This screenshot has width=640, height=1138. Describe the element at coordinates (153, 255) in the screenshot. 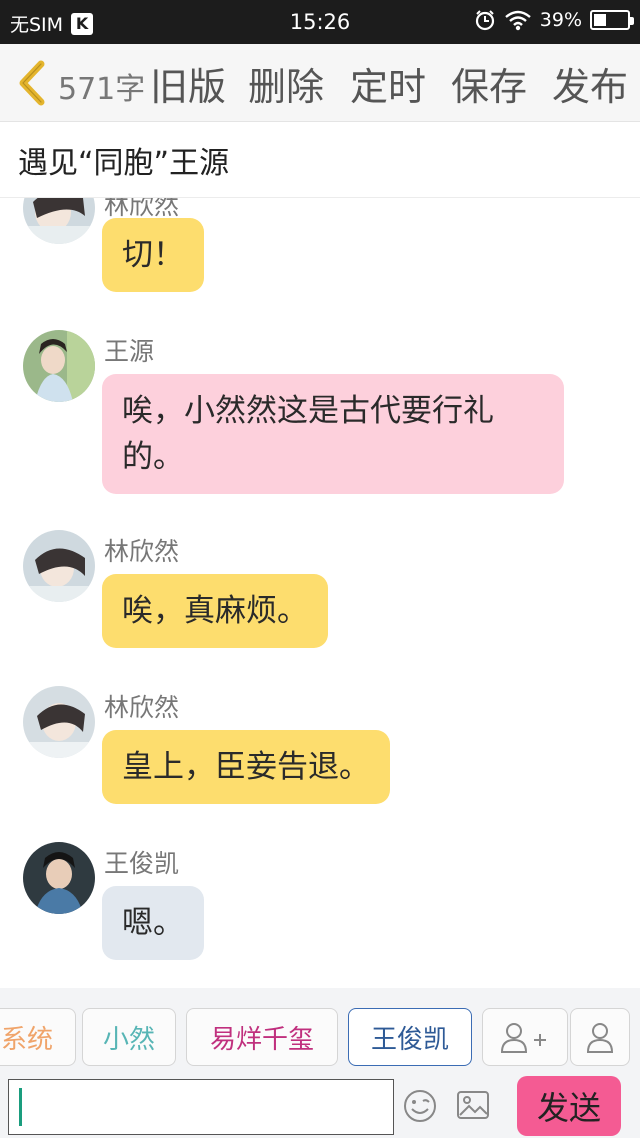

I see `message-bubble: 切！` at that location.